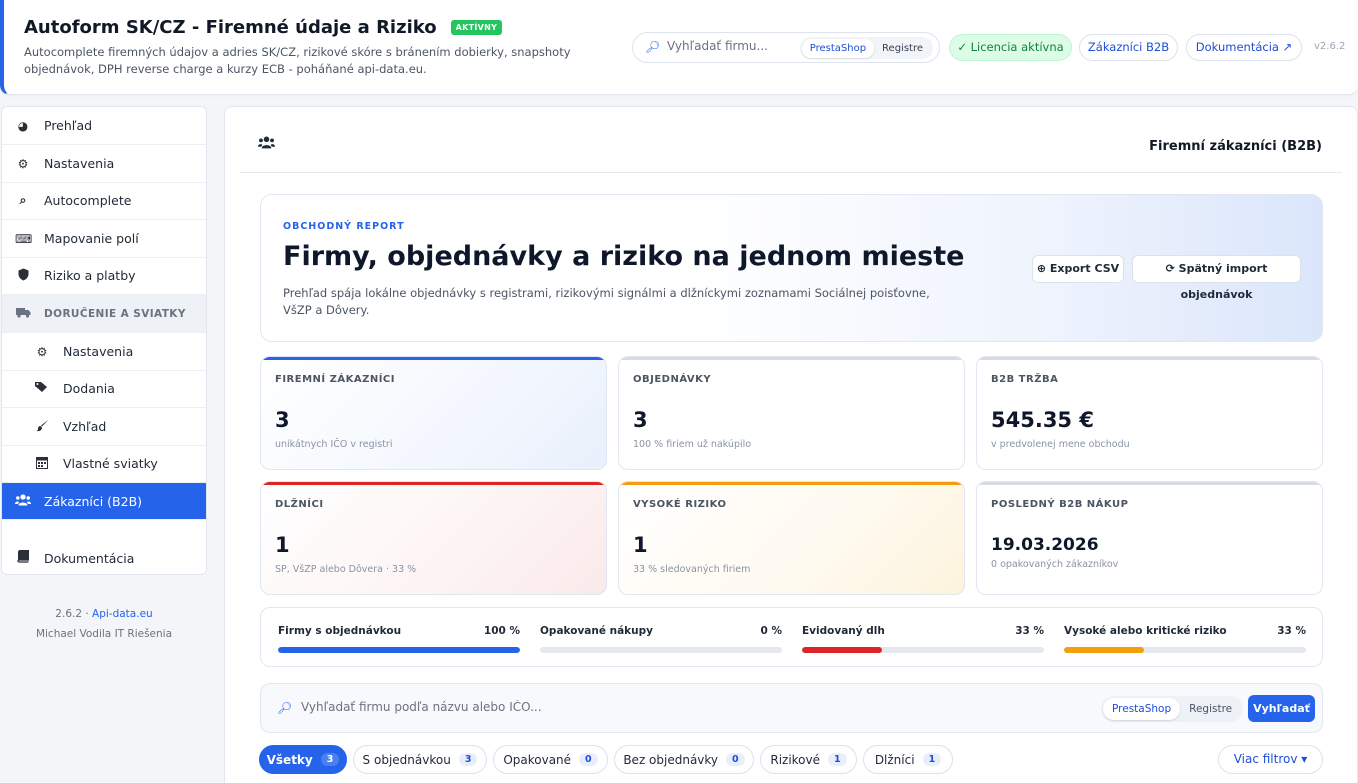 The image size is (1358, 783). What do you see at coordinates (104, 501) in the screenshot?
I see `sidebar-item-b2b-customers: Zákazníci (B2B)` at bounding box center [104, 501].